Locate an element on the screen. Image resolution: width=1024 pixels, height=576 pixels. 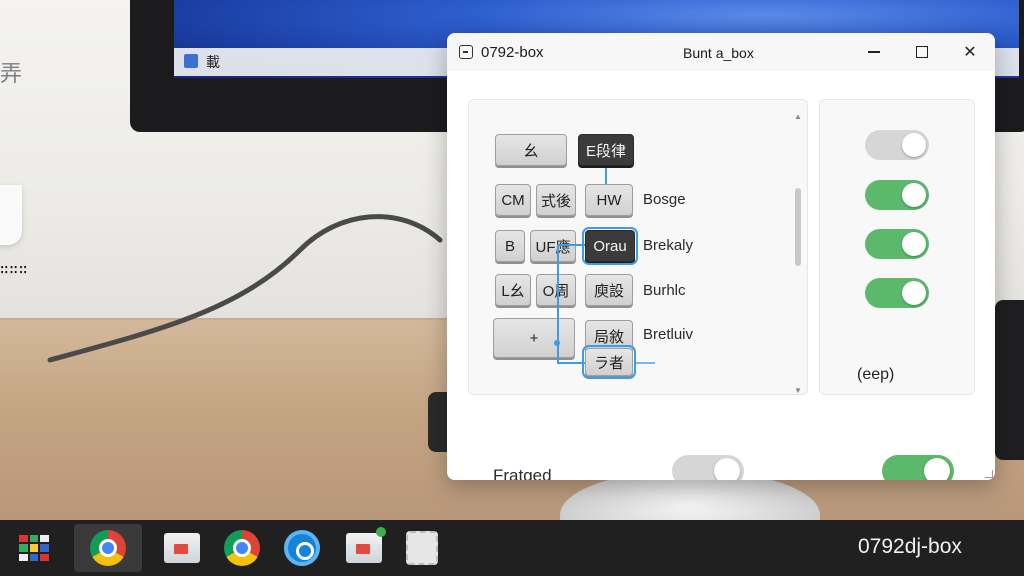
connector-node is located at coordinates (557, 343).